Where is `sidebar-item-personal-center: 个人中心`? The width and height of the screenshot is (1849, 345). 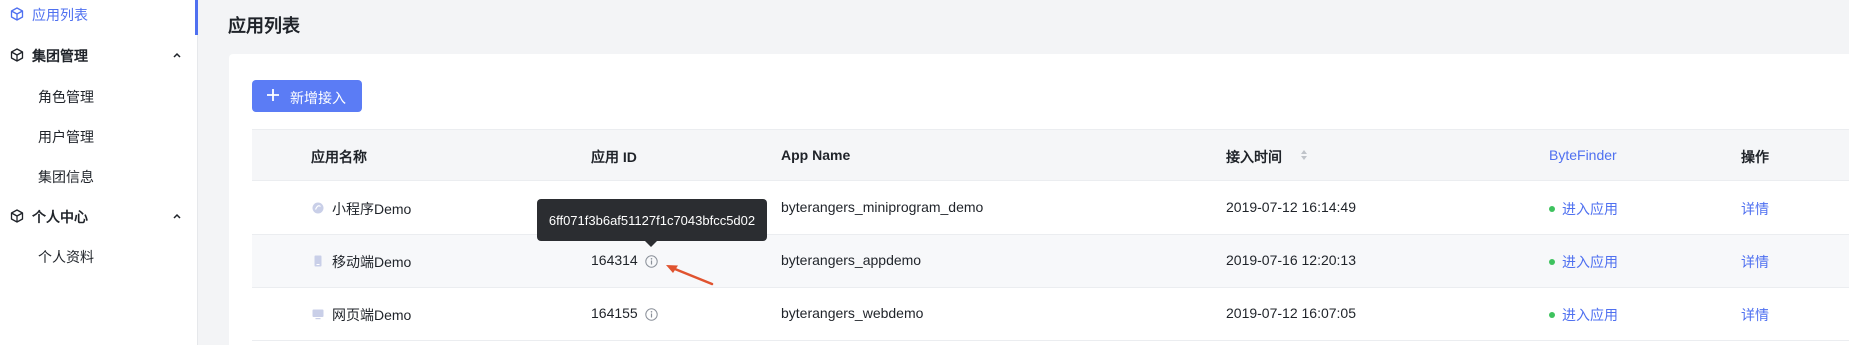
sidebar-item-personal-center: 个人中心 is located at coordinates (99, 217).